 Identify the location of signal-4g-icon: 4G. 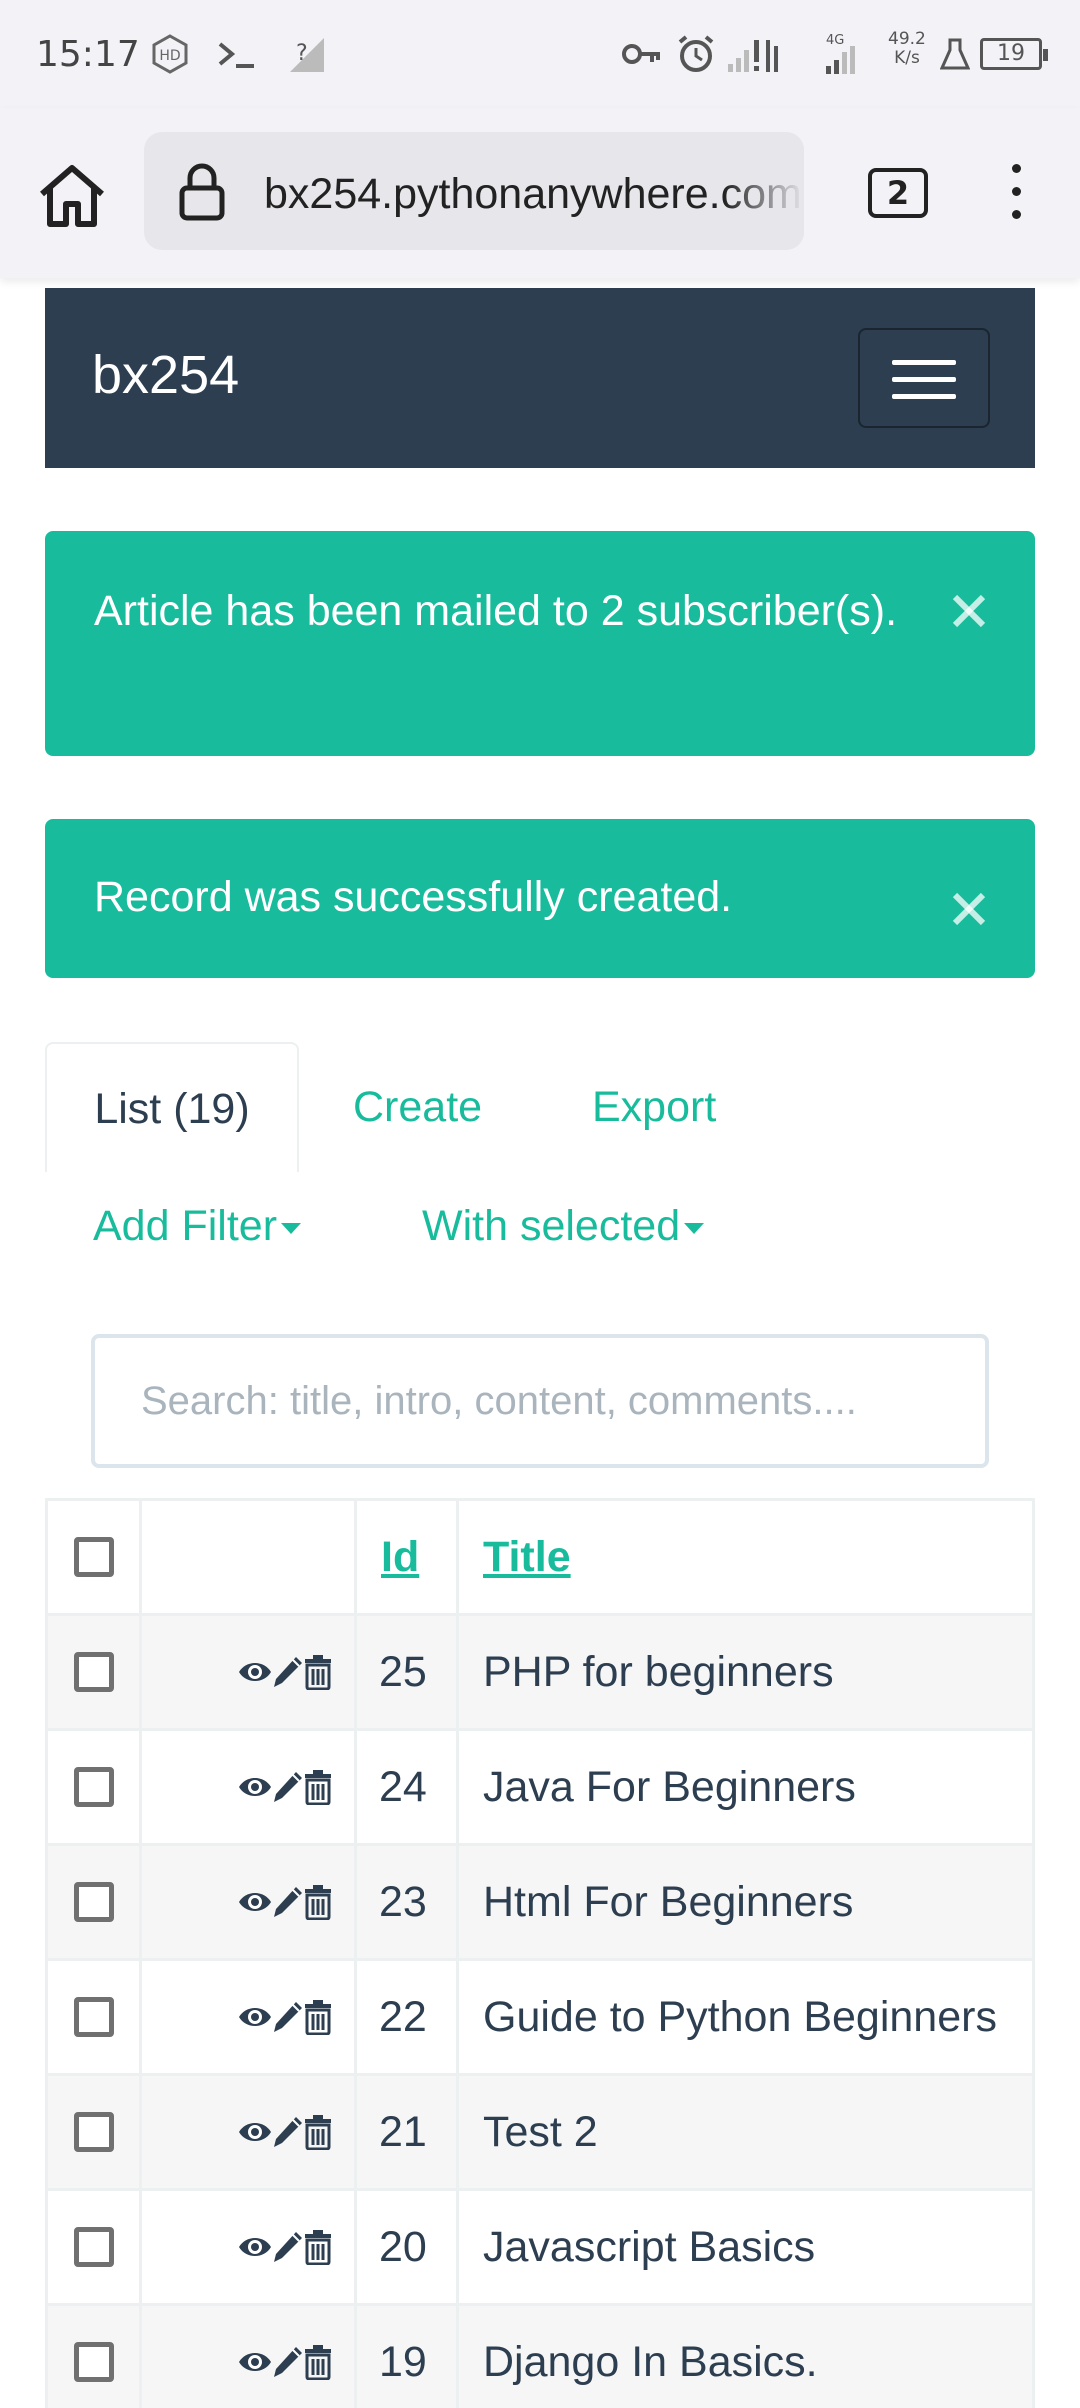
(850, 54).